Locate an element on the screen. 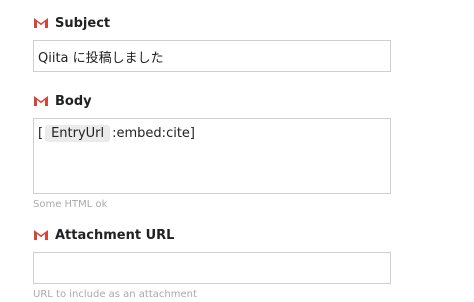  subject-input: Qiita に投稿しました is located at coordinates (212, 56).